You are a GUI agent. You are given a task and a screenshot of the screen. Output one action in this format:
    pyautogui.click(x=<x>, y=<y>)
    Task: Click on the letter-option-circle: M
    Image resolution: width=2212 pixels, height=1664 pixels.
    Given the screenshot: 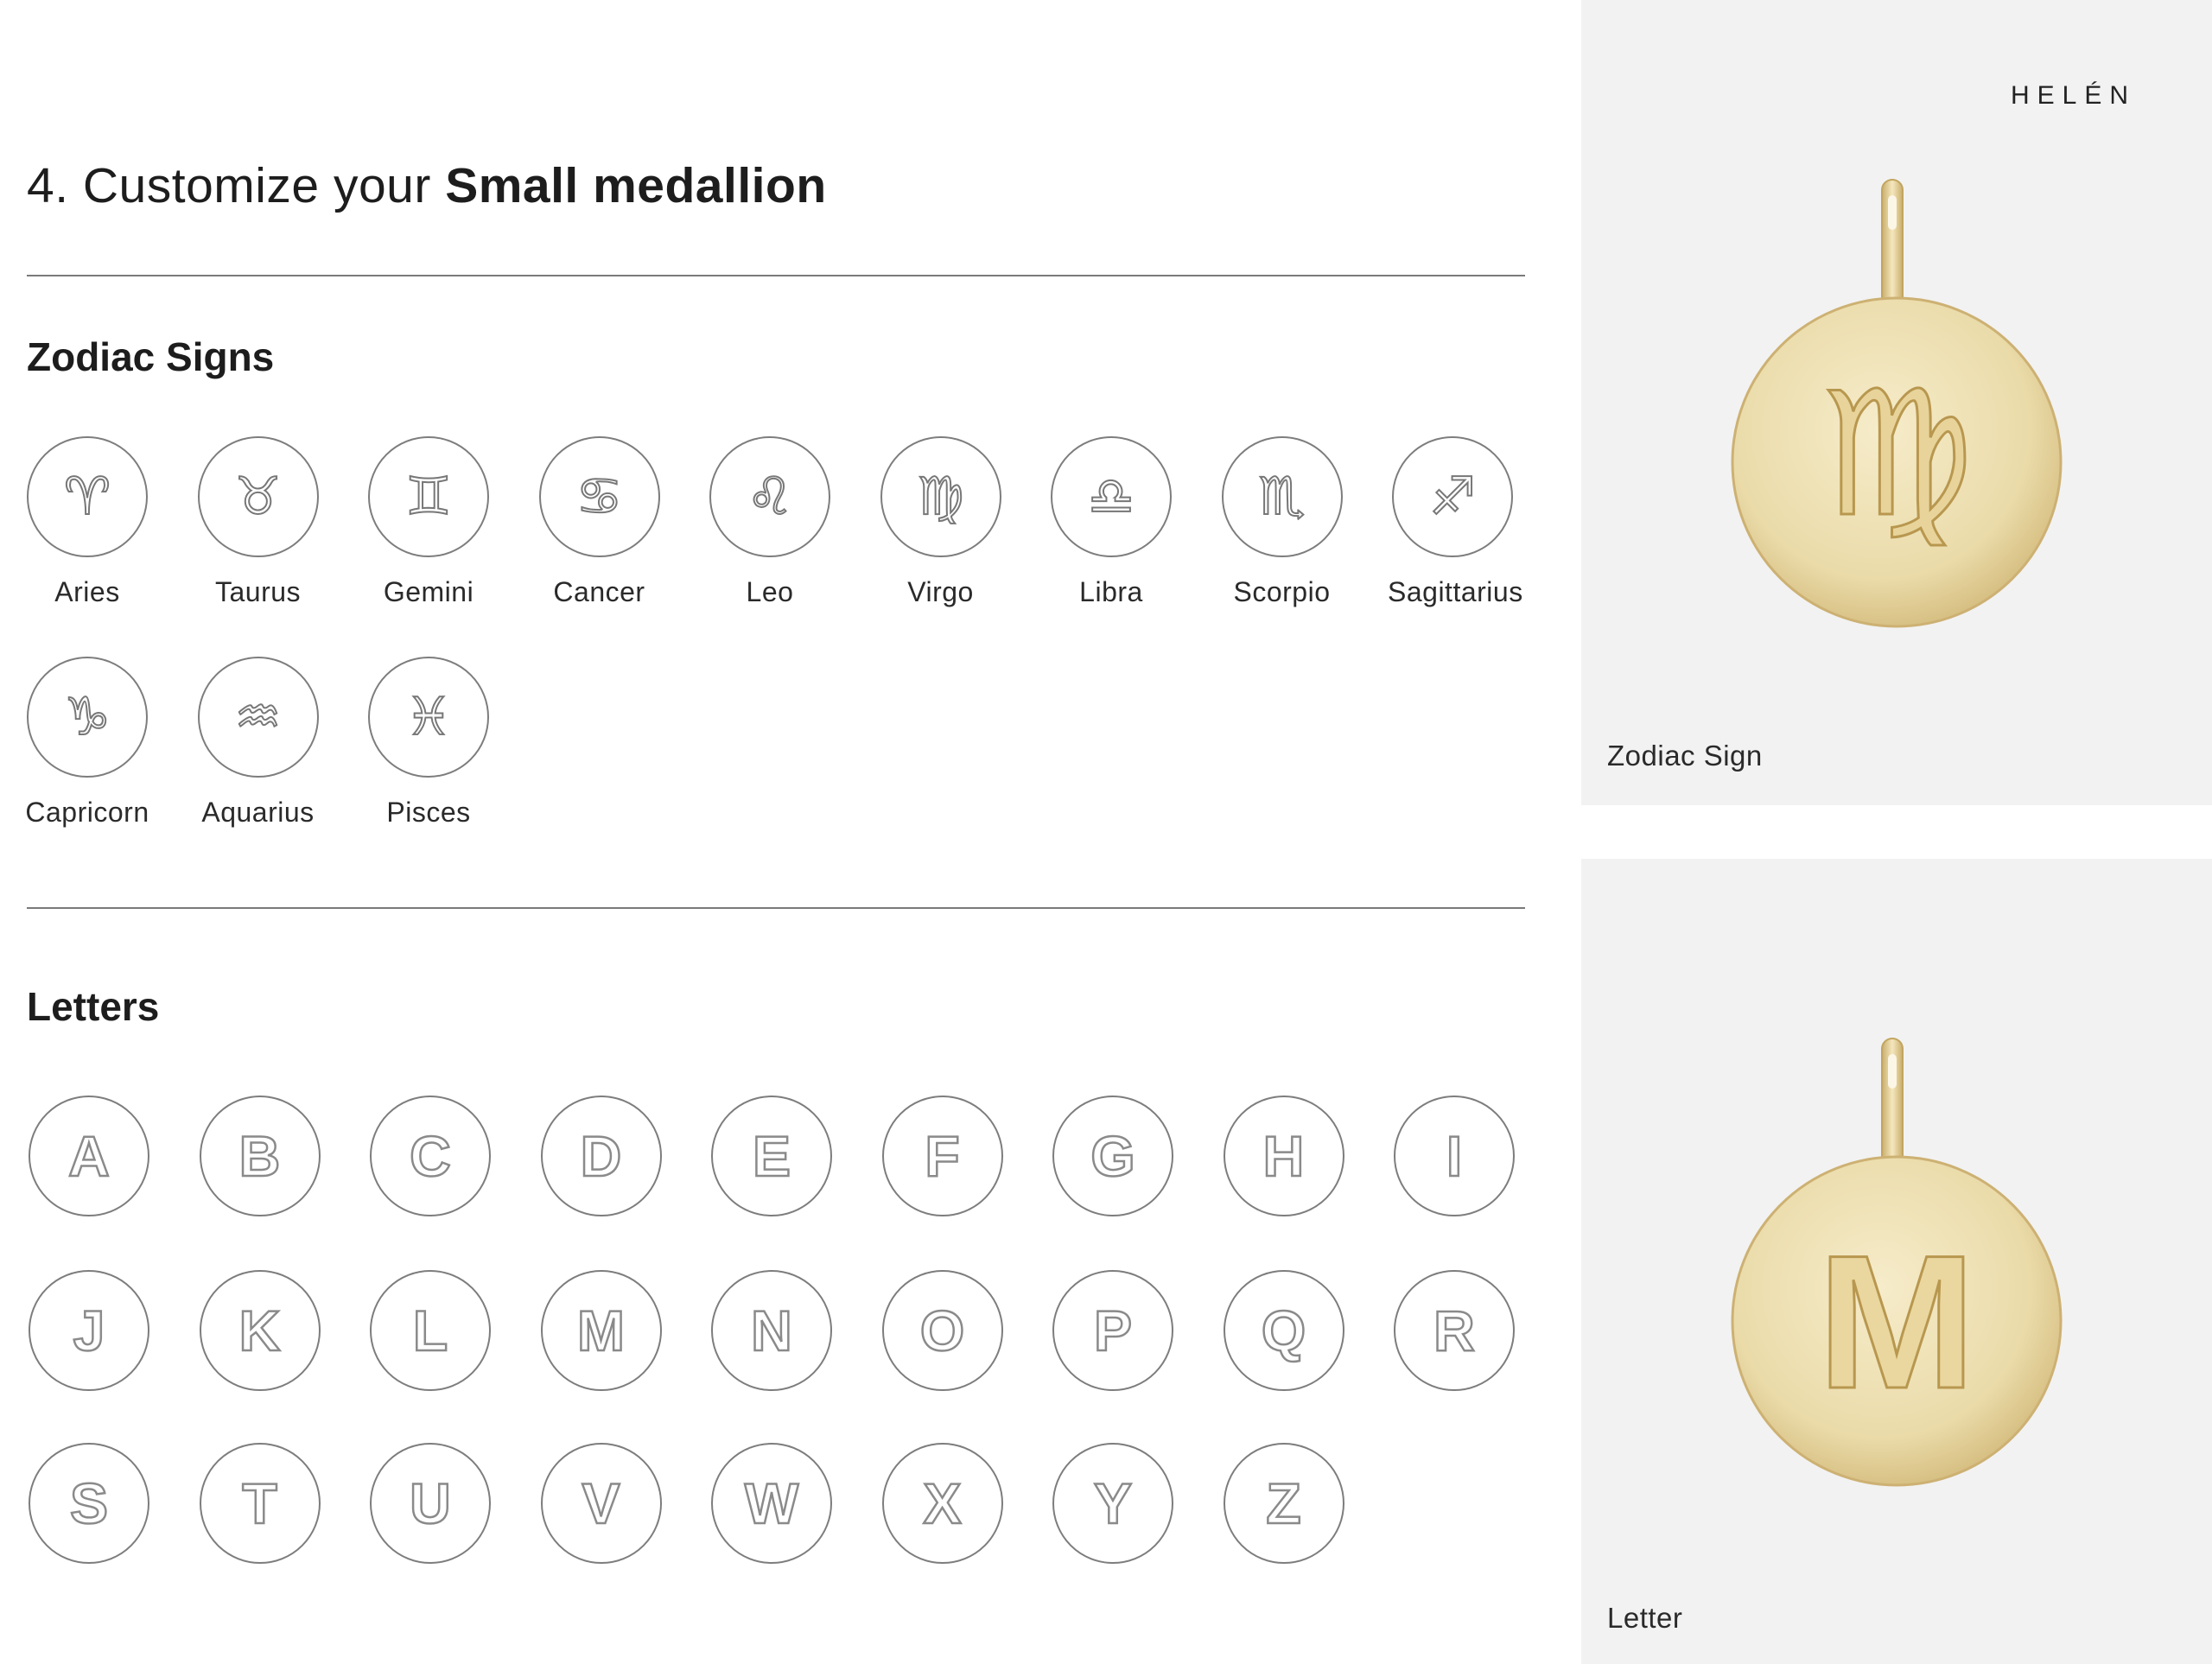 What is the action you would take?
    pyautogui.click(x=601, y=1330)
    